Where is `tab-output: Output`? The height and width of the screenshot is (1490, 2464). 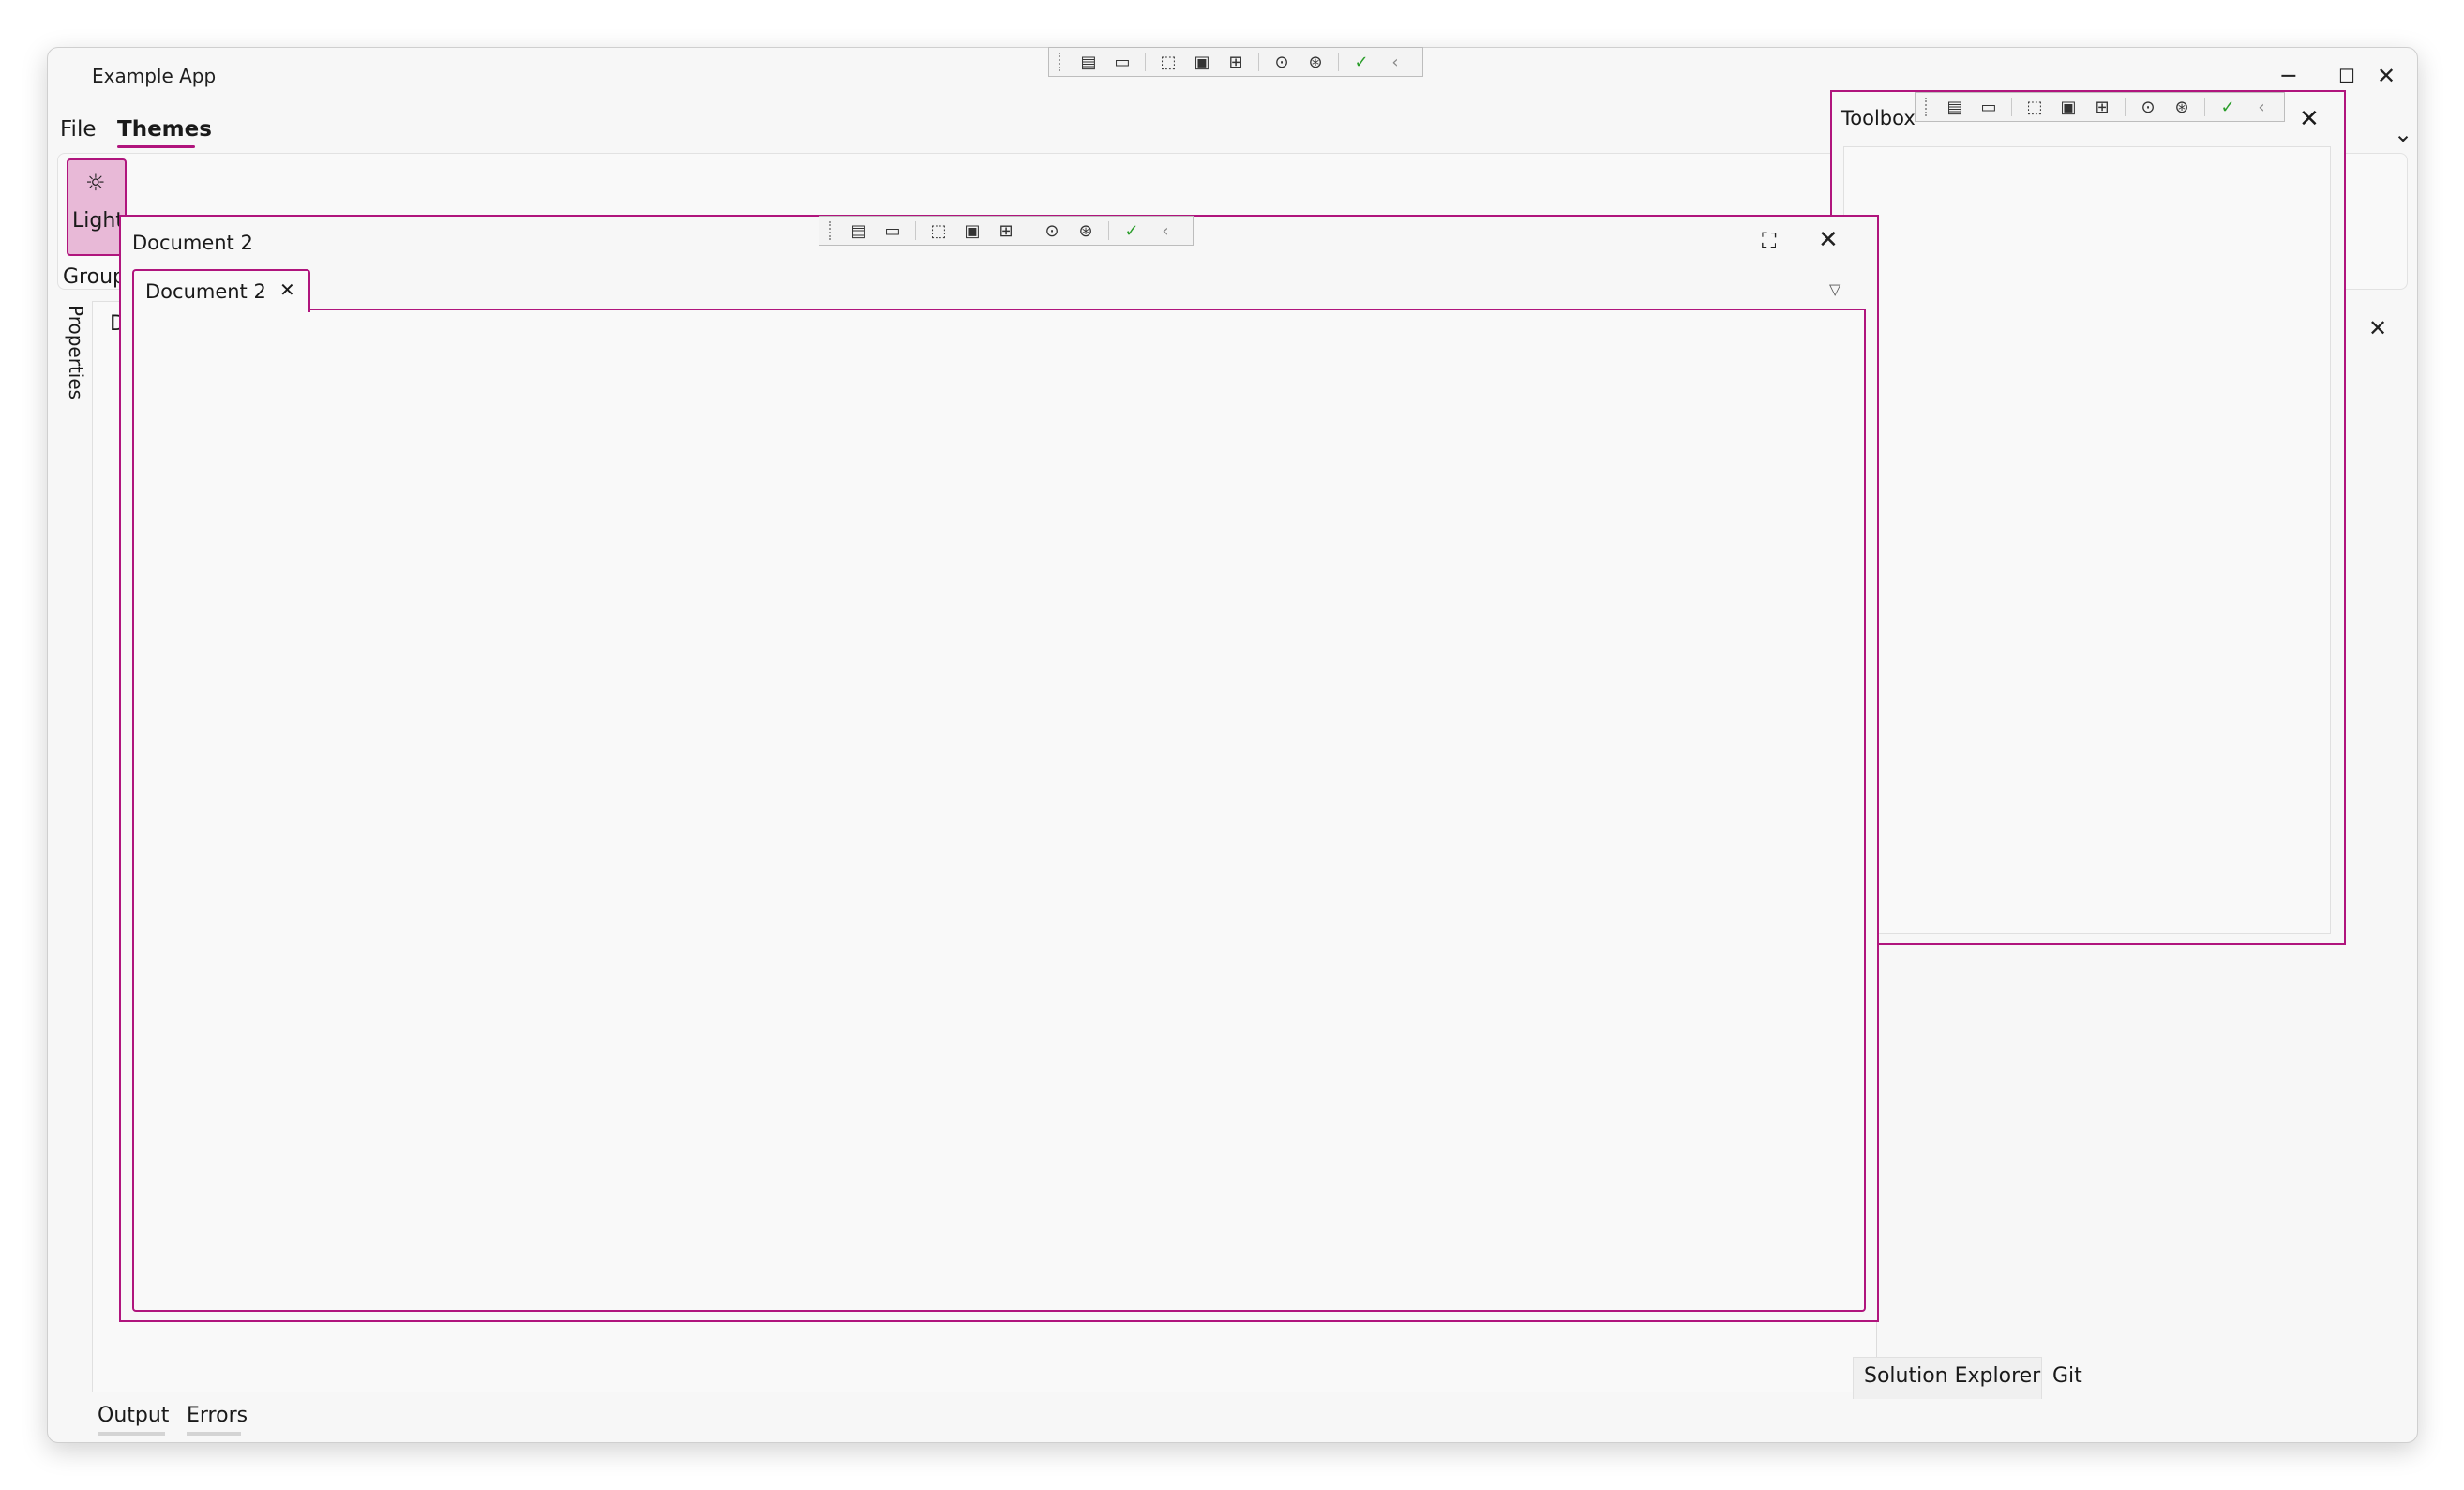
tab-output: Output is located at coordinates (133, 1415).